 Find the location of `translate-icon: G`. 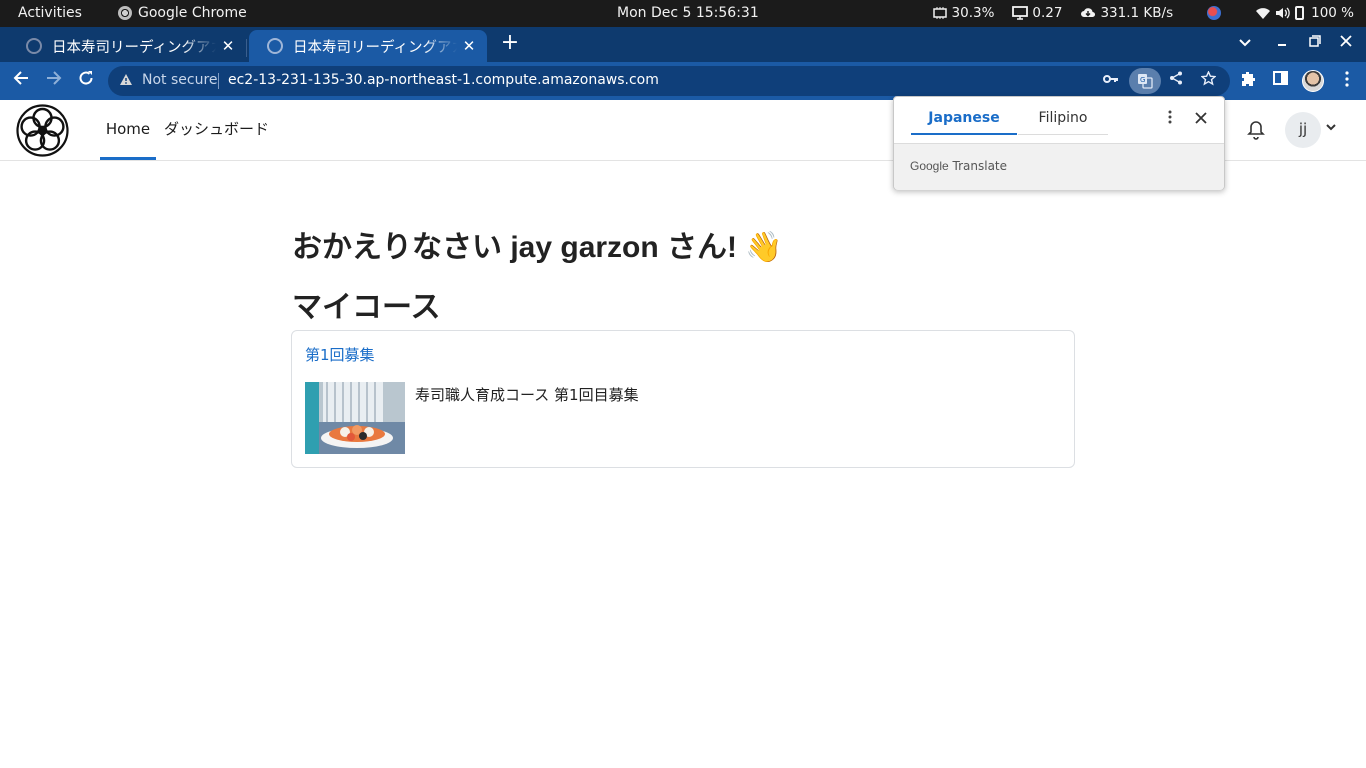

translate-icon: G is located at coordinates (1145, 81).